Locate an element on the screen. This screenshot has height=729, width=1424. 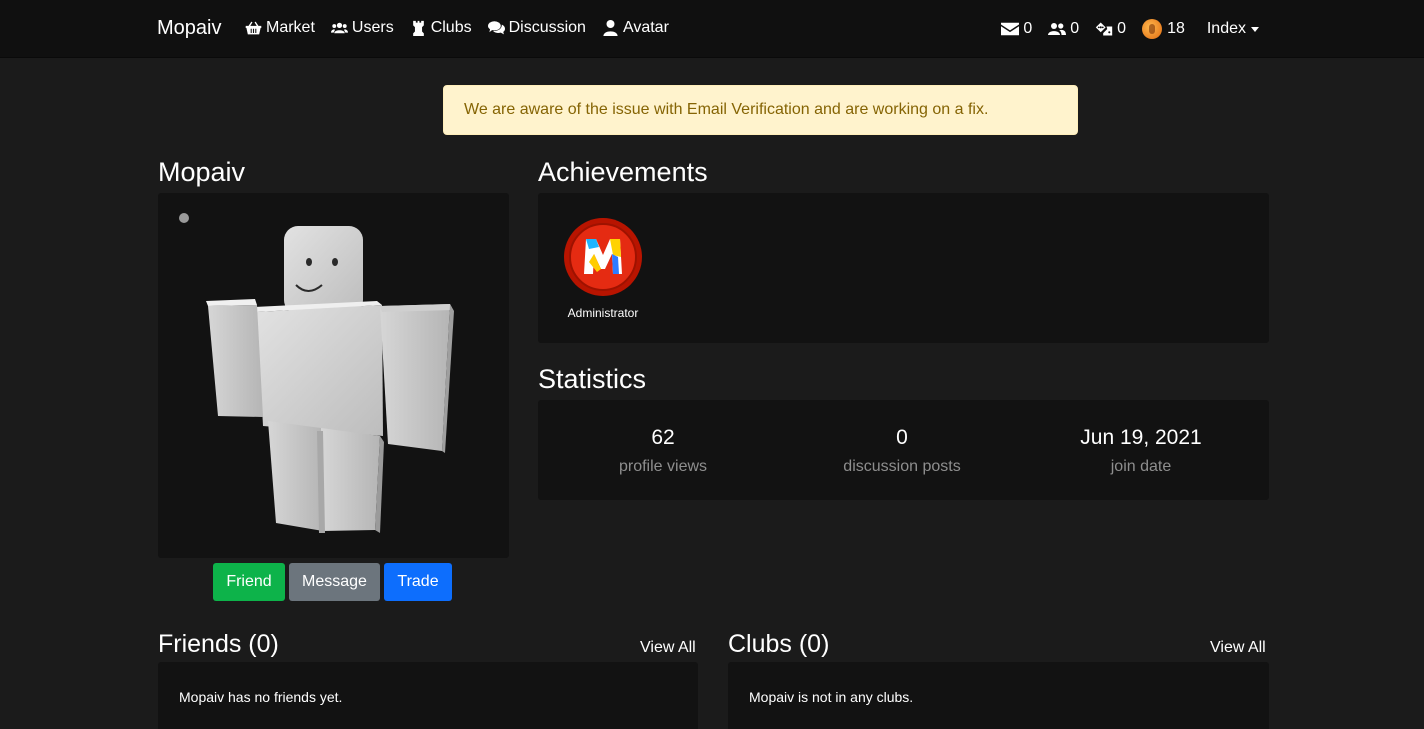
nav-link-avatar: Avatar is located at coordinates (635, 28).